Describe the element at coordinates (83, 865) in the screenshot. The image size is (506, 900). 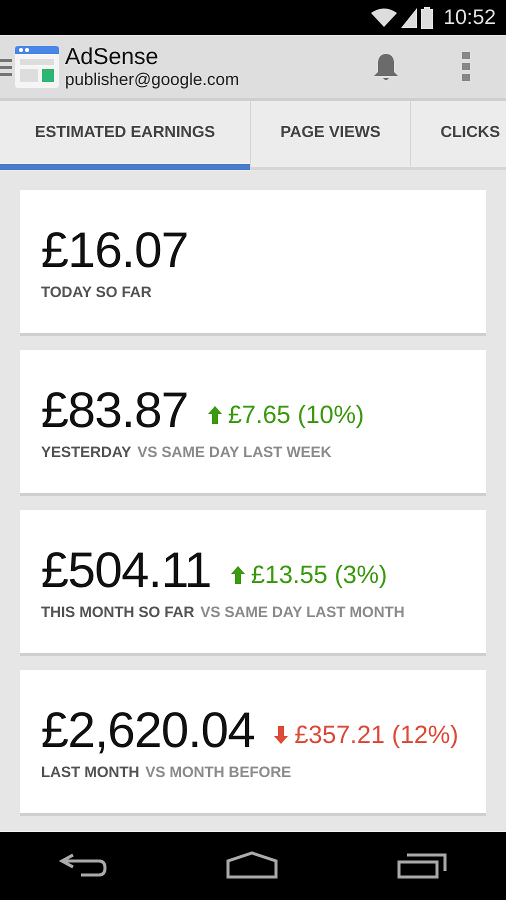
I see `back-icon` at that location.